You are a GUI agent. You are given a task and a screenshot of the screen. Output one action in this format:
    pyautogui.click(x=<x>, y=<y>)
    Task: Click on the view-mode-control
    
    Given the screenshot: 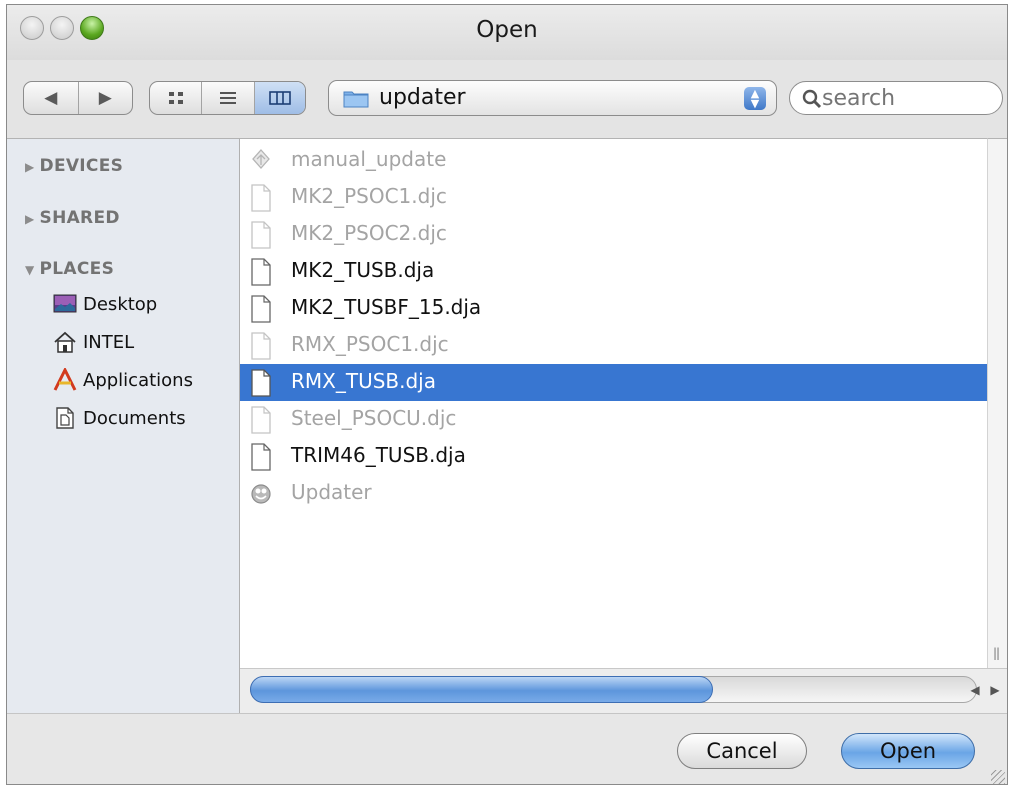 What is the action you would take?
    pyautogui.click(x=227, y=98)
    